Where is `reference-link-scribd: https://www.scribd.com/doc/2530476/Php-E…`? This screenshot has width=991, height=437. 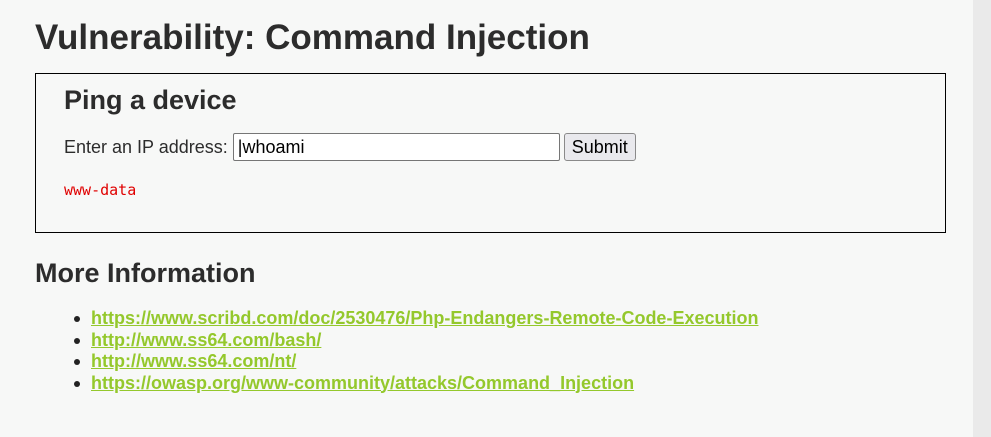
reference-link-scribd: https://www.scribd.com/doc/2530476/Php-E… is located at coordinates (424, 318).